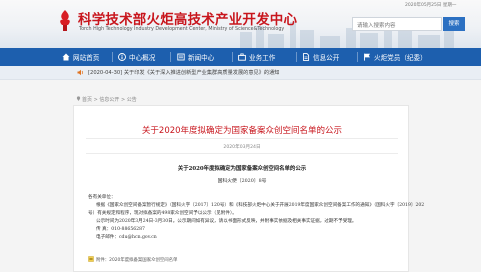  I want to click on torch-logo-icon, so click(65, 20).